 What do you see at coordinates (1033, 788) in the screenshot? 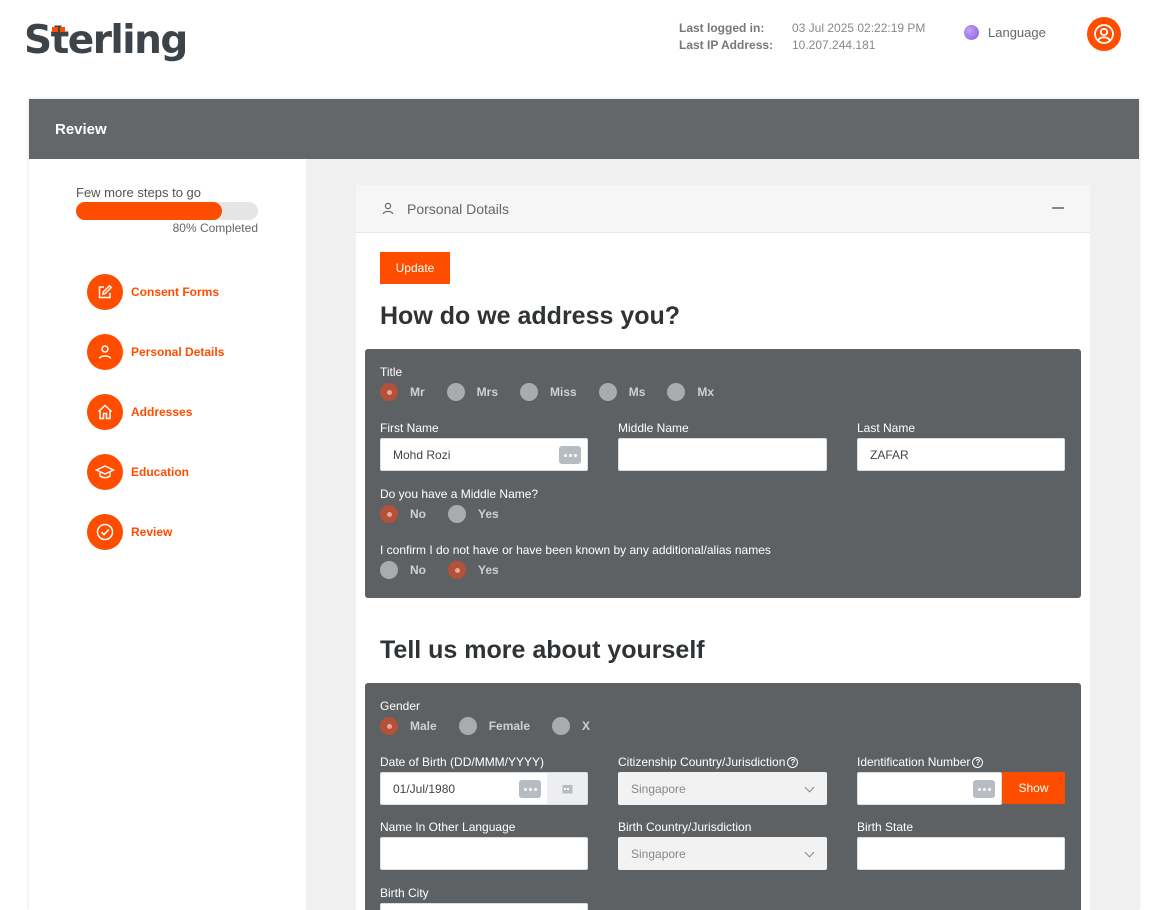
I see `show-id-button: Show` at bounding box center [1033, 788].